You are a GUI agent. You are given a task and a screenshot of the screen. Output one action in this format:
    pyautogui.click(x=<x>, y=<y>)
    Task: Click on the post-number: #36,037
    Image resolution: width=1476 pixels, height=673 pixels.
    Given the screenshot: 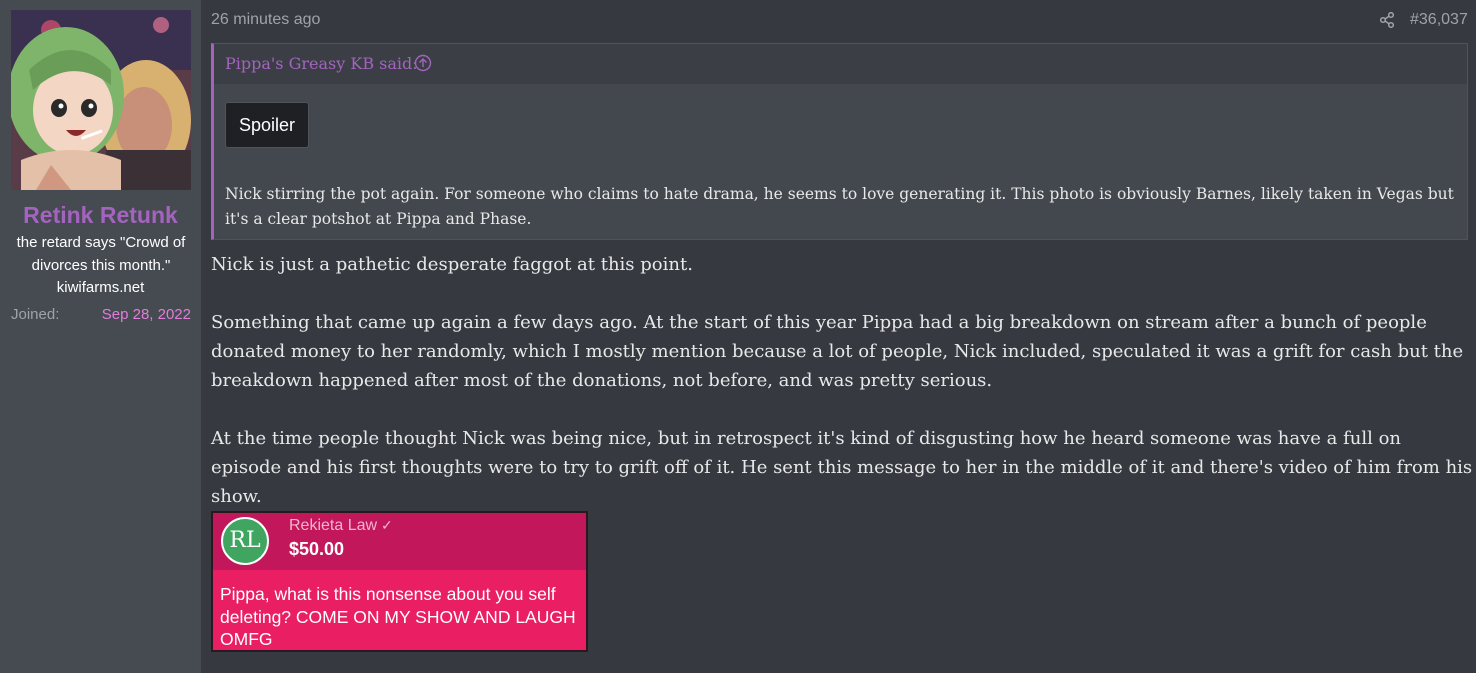 What is the action you would take?
    pyautogui.click(x=1439, y=20)
    